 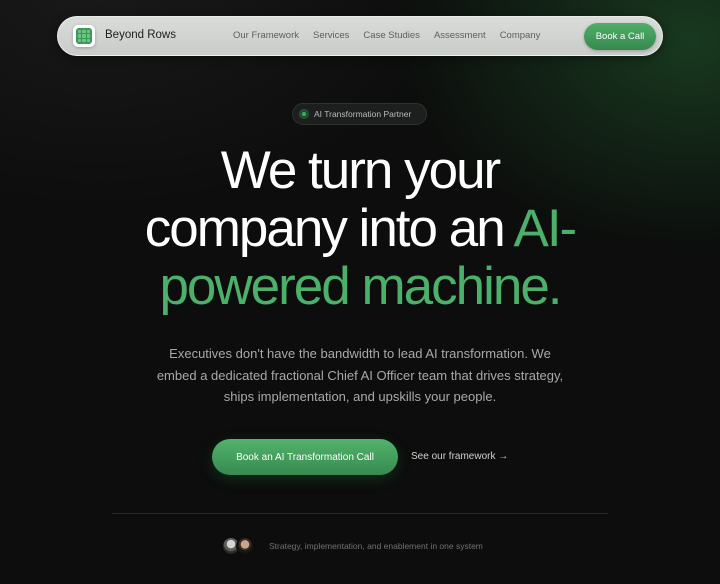 I want to click on book-a-call-button: Book a Call, so click(x=620, y=36).